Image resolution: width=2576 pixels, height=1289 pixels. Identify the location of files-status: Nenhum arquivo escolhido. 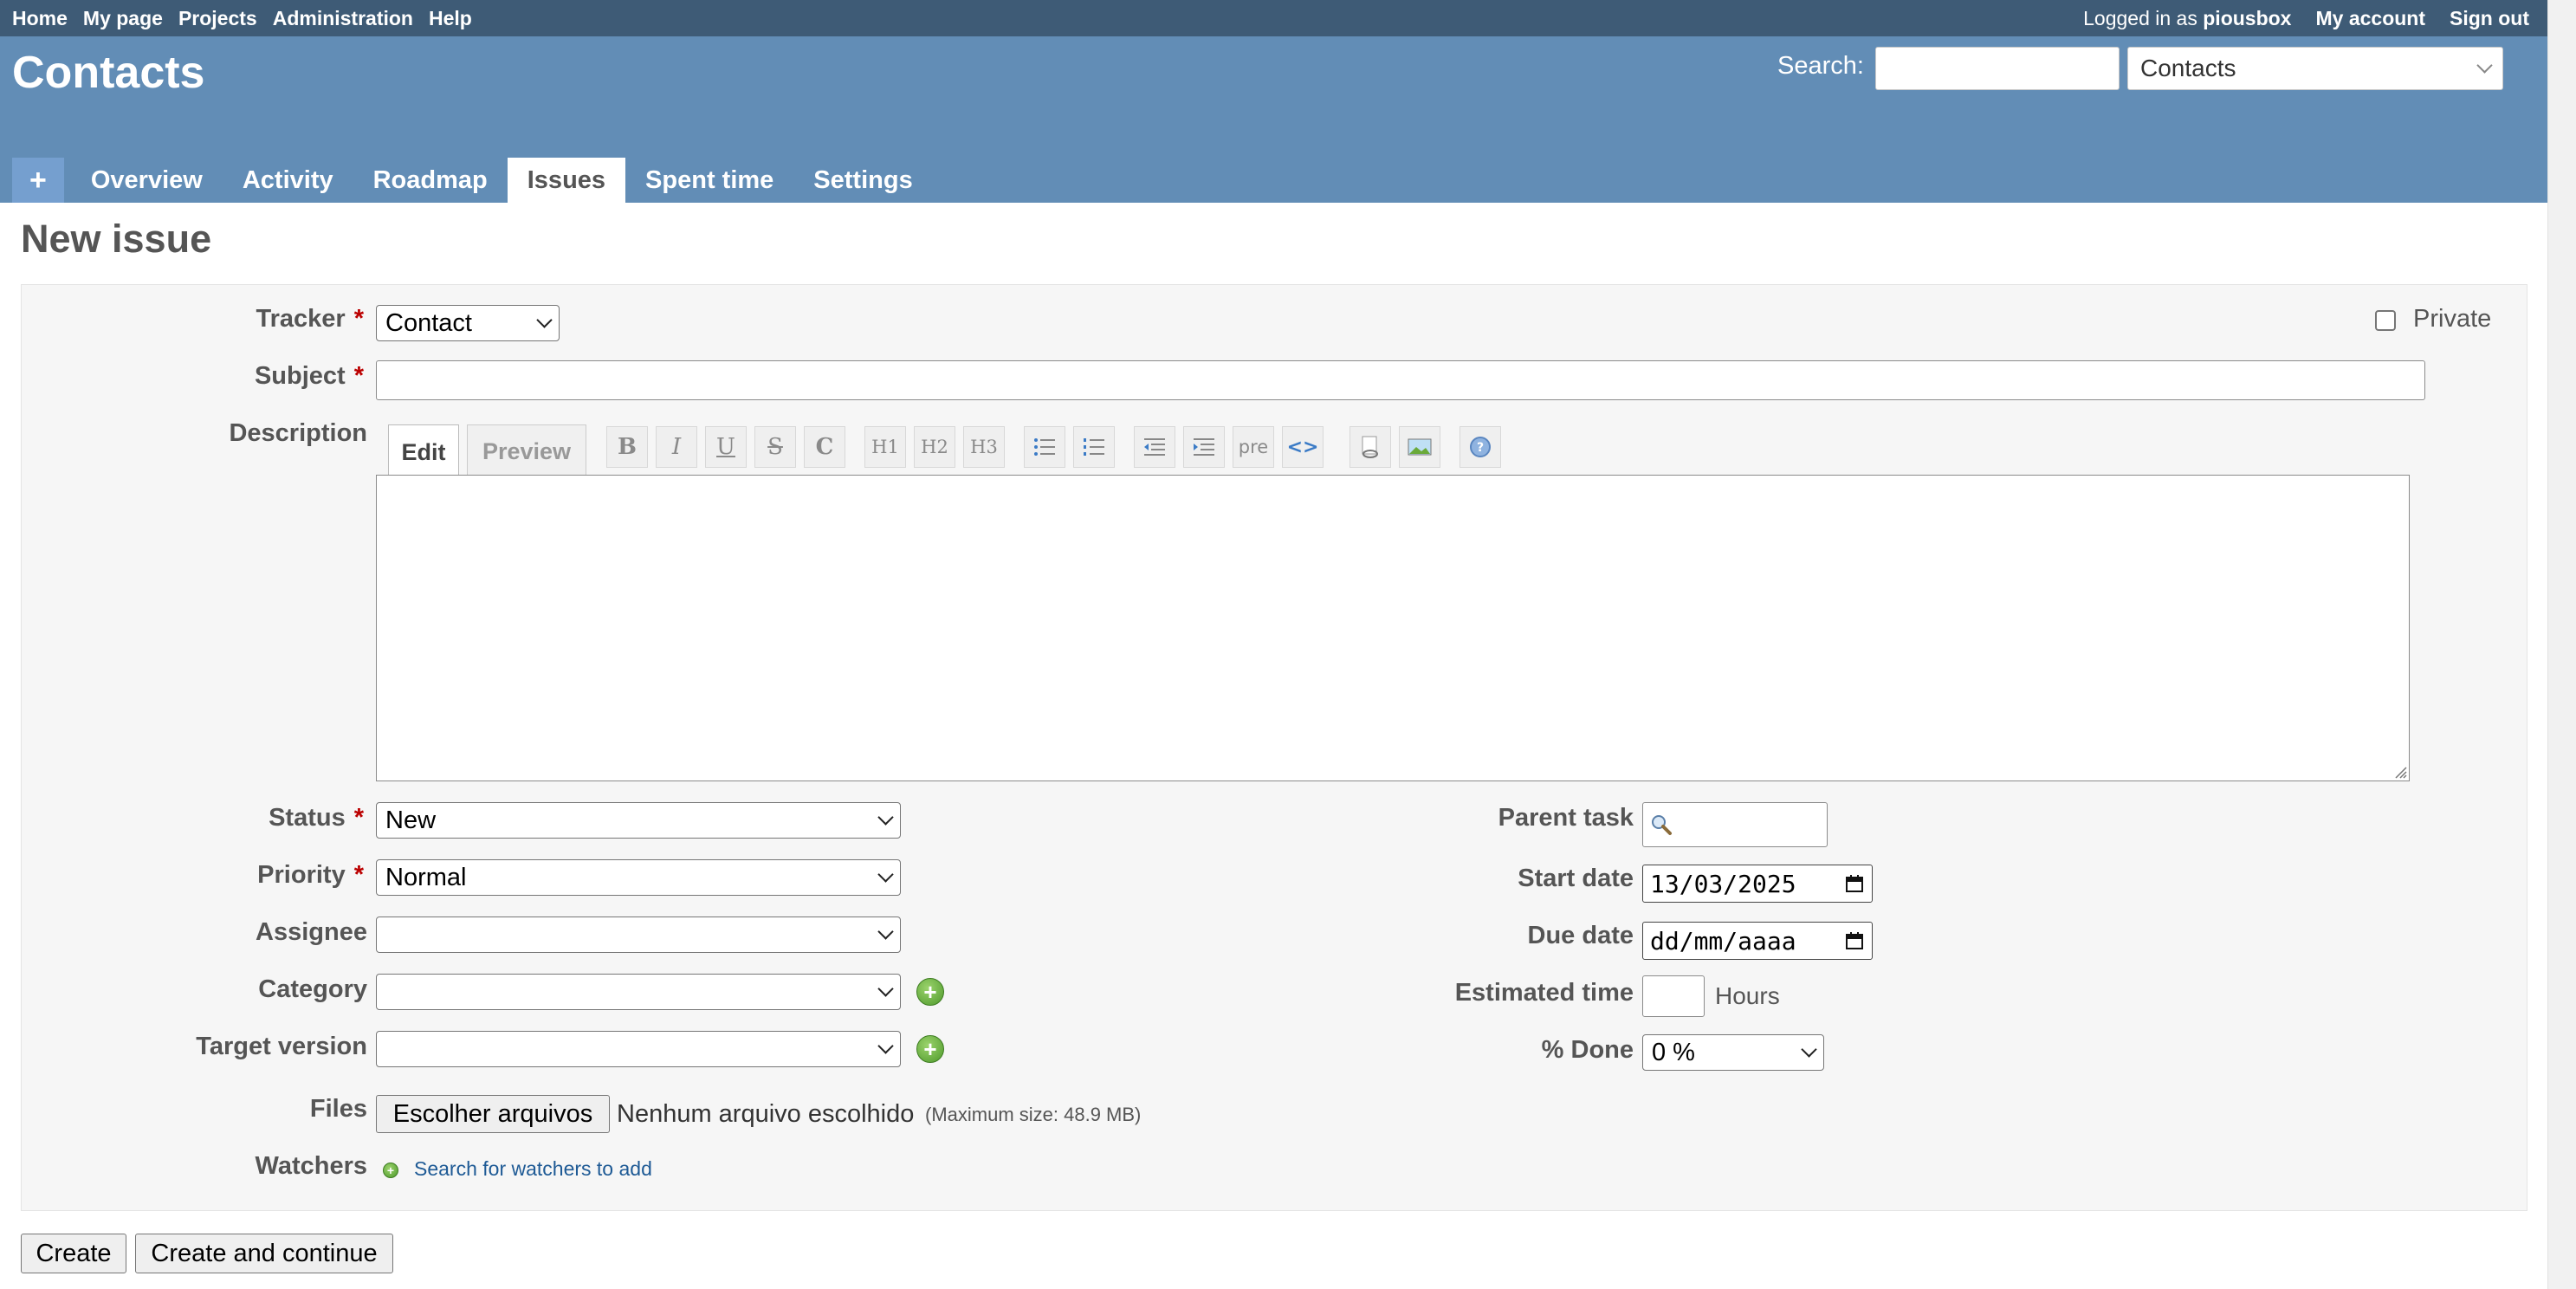
(766, 1114).